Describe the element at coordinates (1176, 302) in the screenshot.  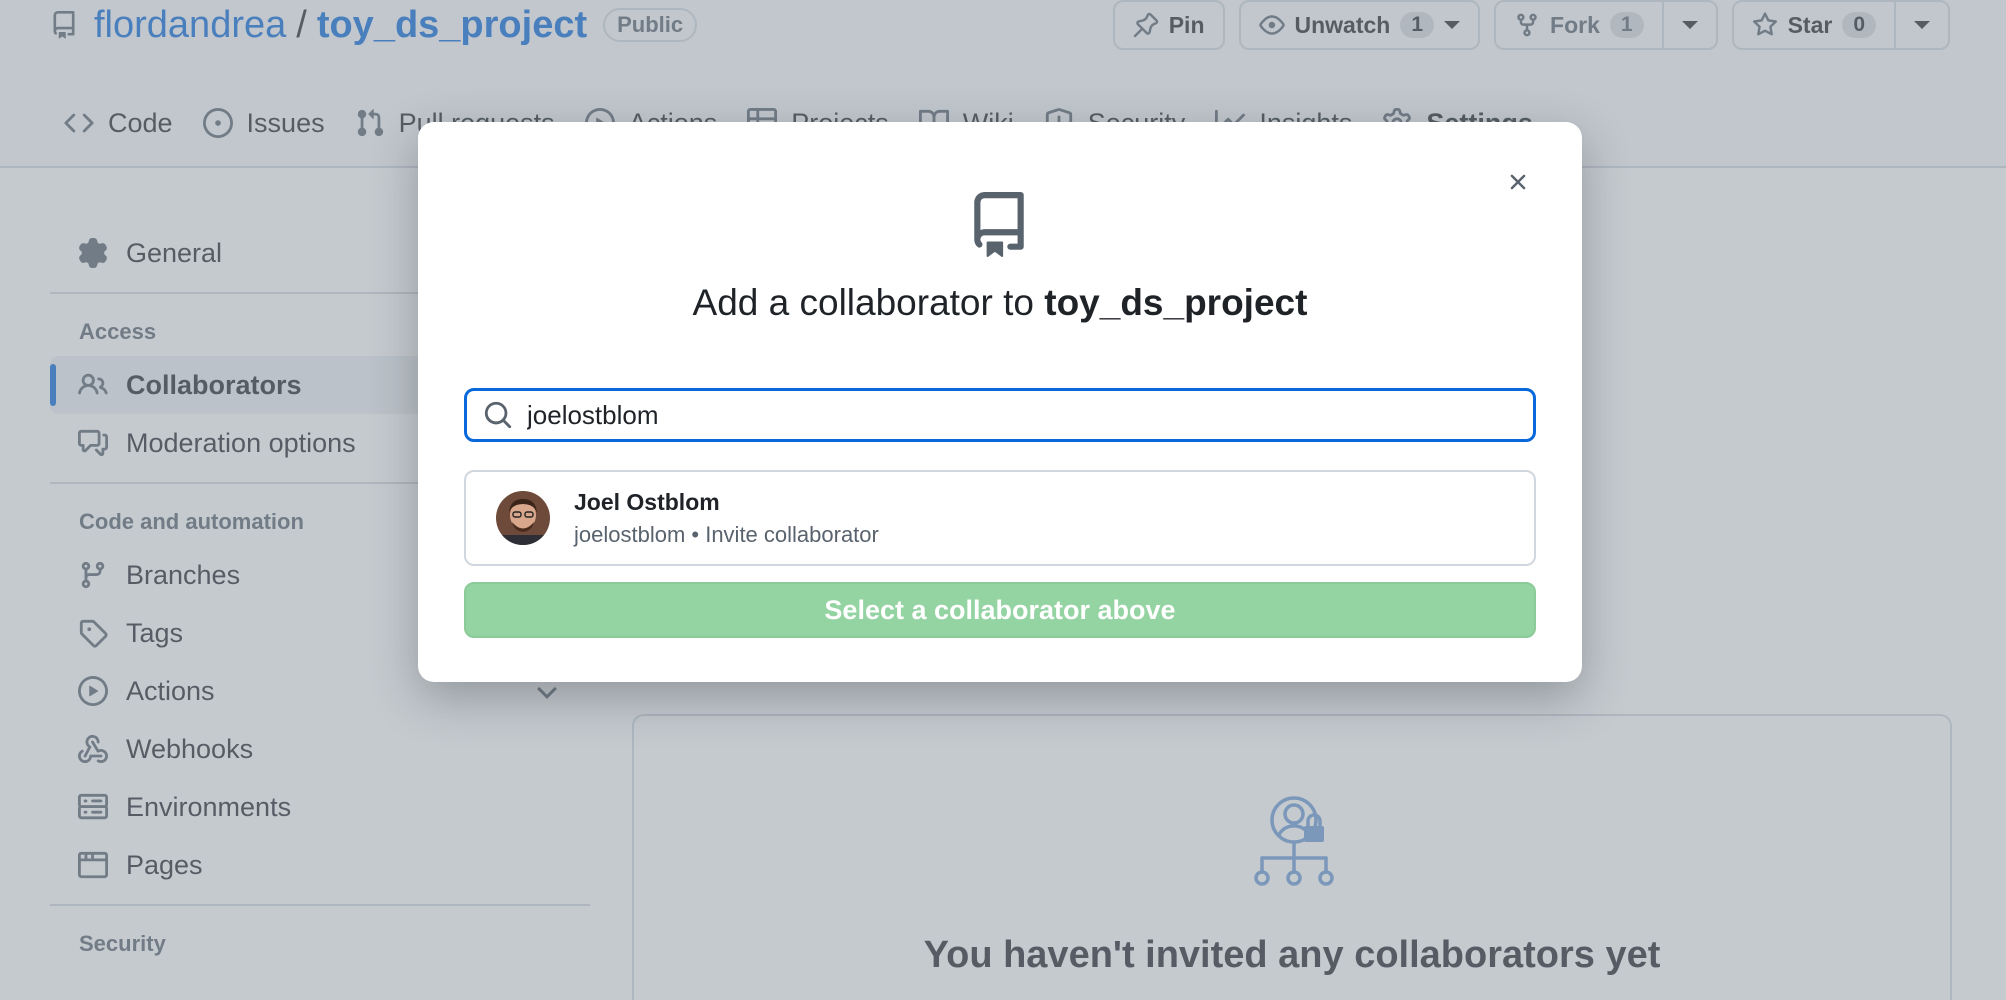
I see `dialog-title-repo: toy_ds_project` at that location.